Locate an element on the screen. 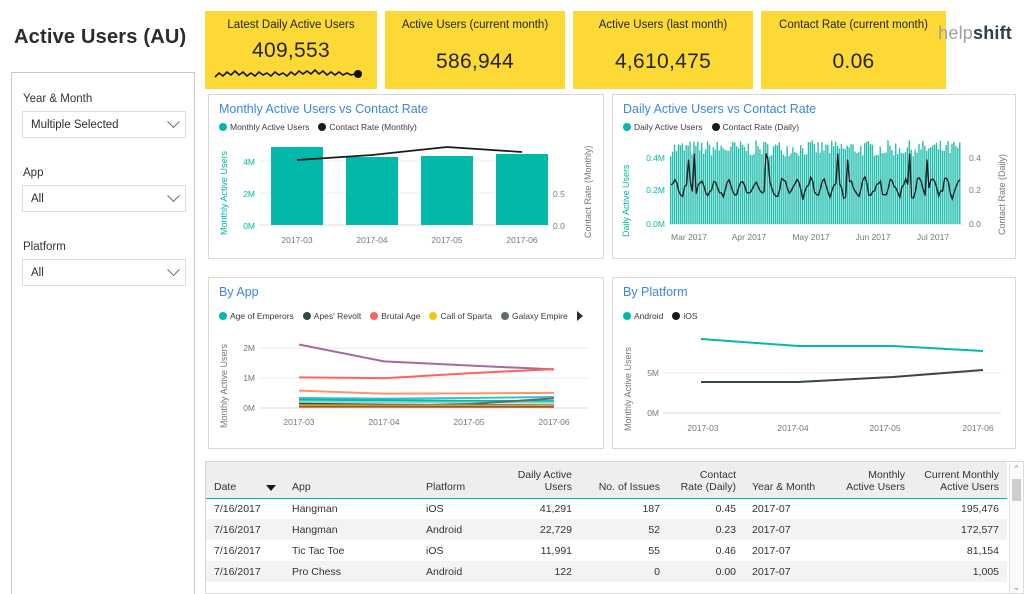 Image resolution: width=1024 pixels, height=594 pixels. column-label: No. of Issues is located at coordinates (629, 486).